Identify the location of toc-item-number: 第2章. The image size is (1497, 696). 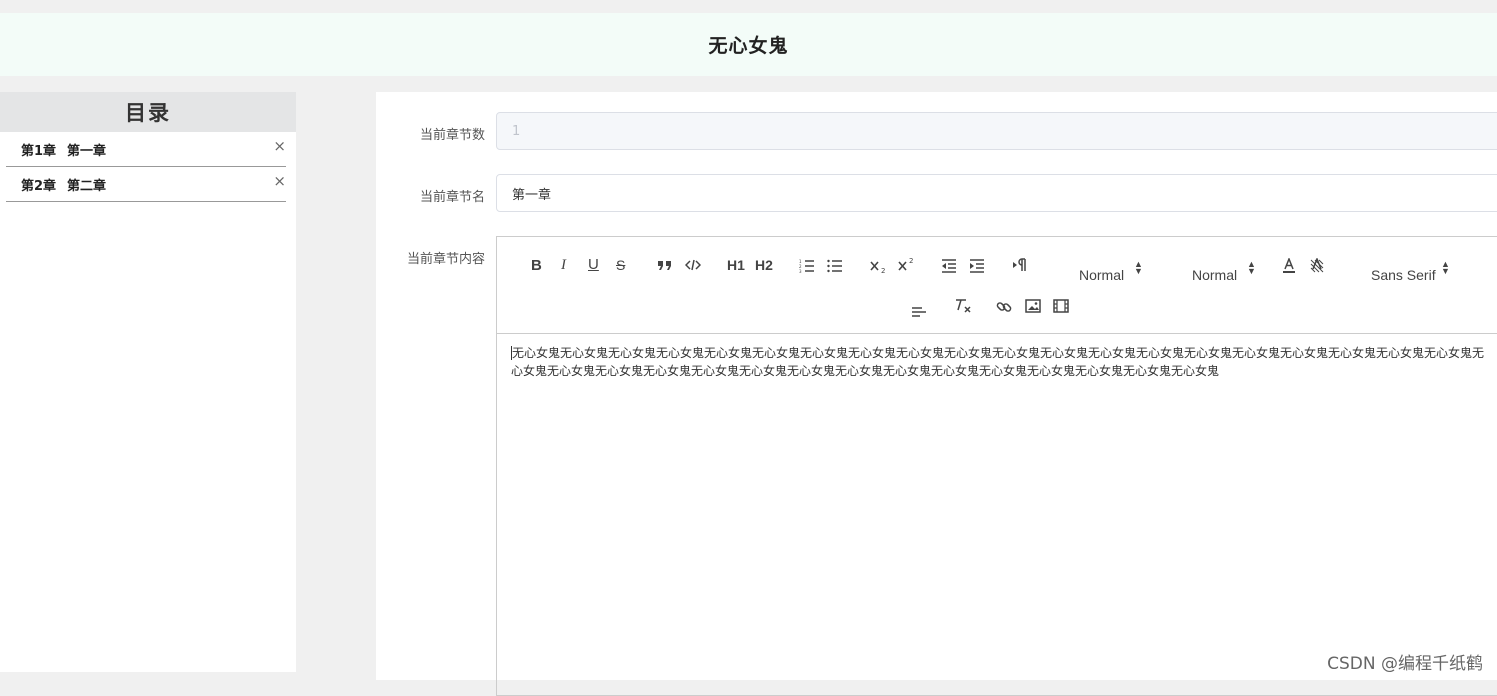
(39, 186).